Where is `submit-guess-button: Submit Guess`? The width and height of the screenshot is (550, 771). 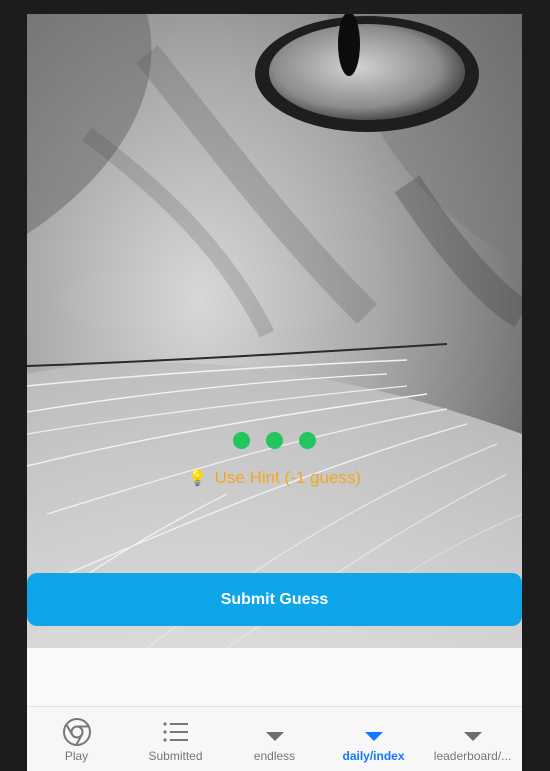
submit-guess-button: Submit Guess is located at coordinates (274, 599).